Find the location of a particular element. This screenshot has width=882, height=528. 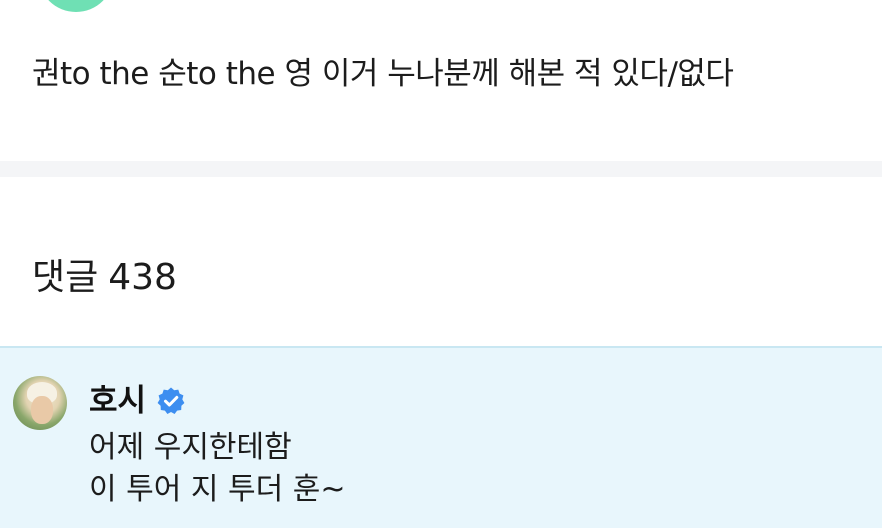

comment-line: 어제 우지한테함 is located at coordinates (190, 447).